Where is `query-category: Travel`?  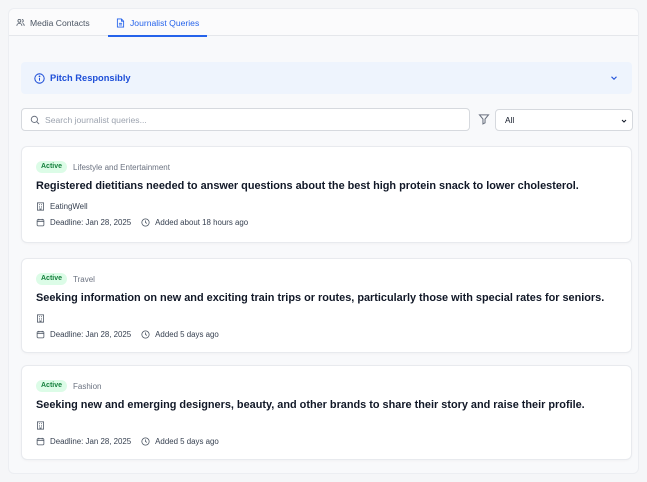 query-category: Travel is located at coordinates (84, 279).